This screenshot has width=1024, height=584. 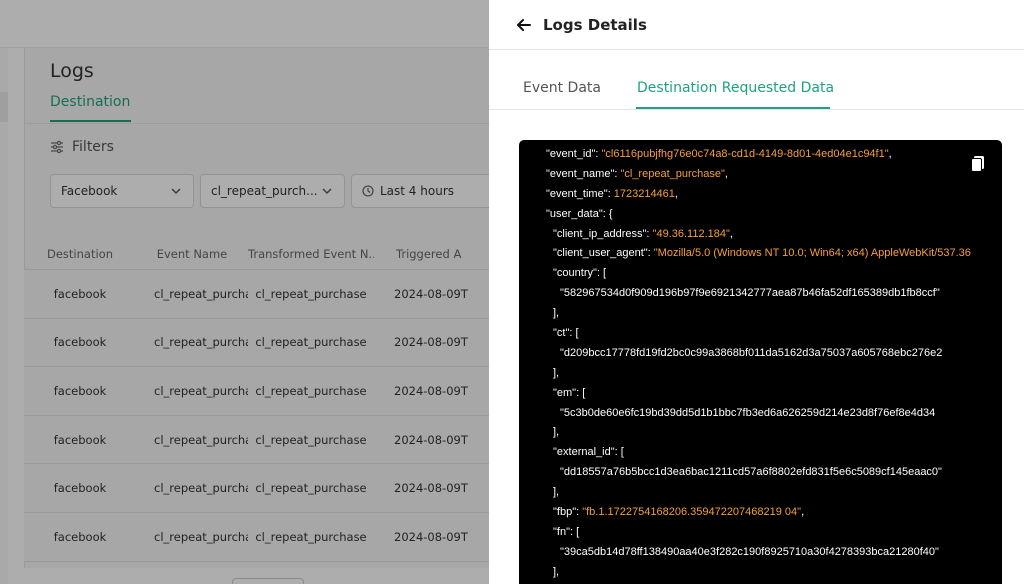 What do you see at coordinates (574, 154) in the screenshot?
I see `code-token: "event_id":` at bounding box center [574, 154].